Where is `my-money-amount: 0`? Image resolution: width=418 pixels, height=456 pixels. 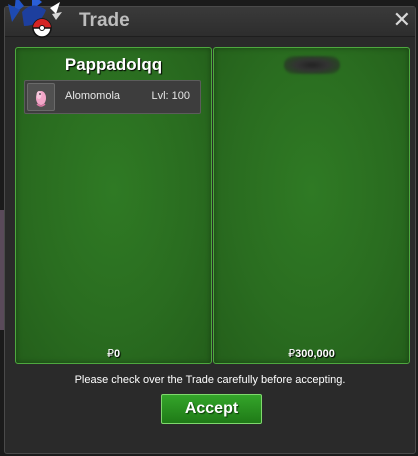 my-money-amount: 0 is located at coordinates (117, 354).